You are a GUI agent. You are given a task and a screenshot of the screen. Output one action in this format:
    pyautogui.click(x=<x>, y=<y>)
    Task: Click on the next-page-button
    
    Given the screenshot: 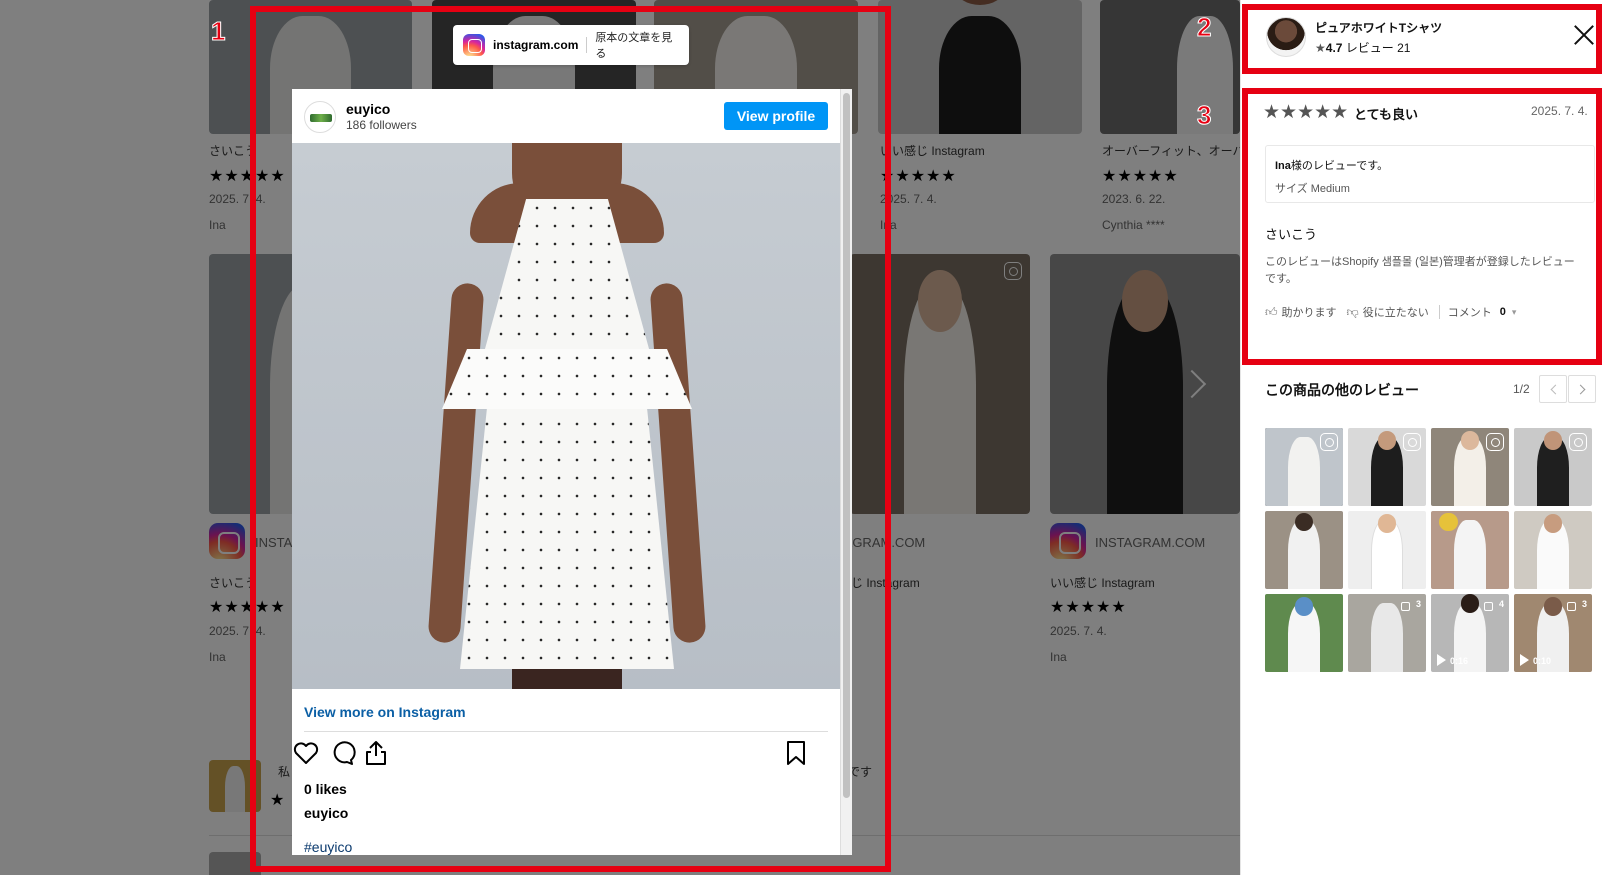 What is the action you would take?
    pyautogui.click(x=1582, y=389)
    